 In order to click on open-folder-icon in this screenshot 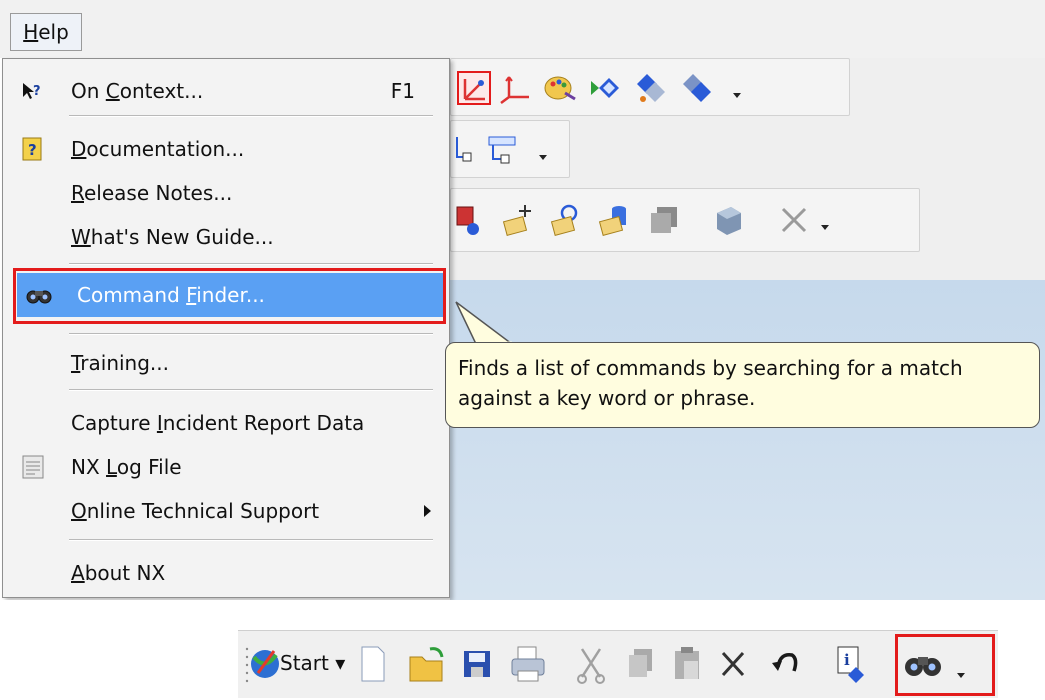, I will do `click(428, 664)`.